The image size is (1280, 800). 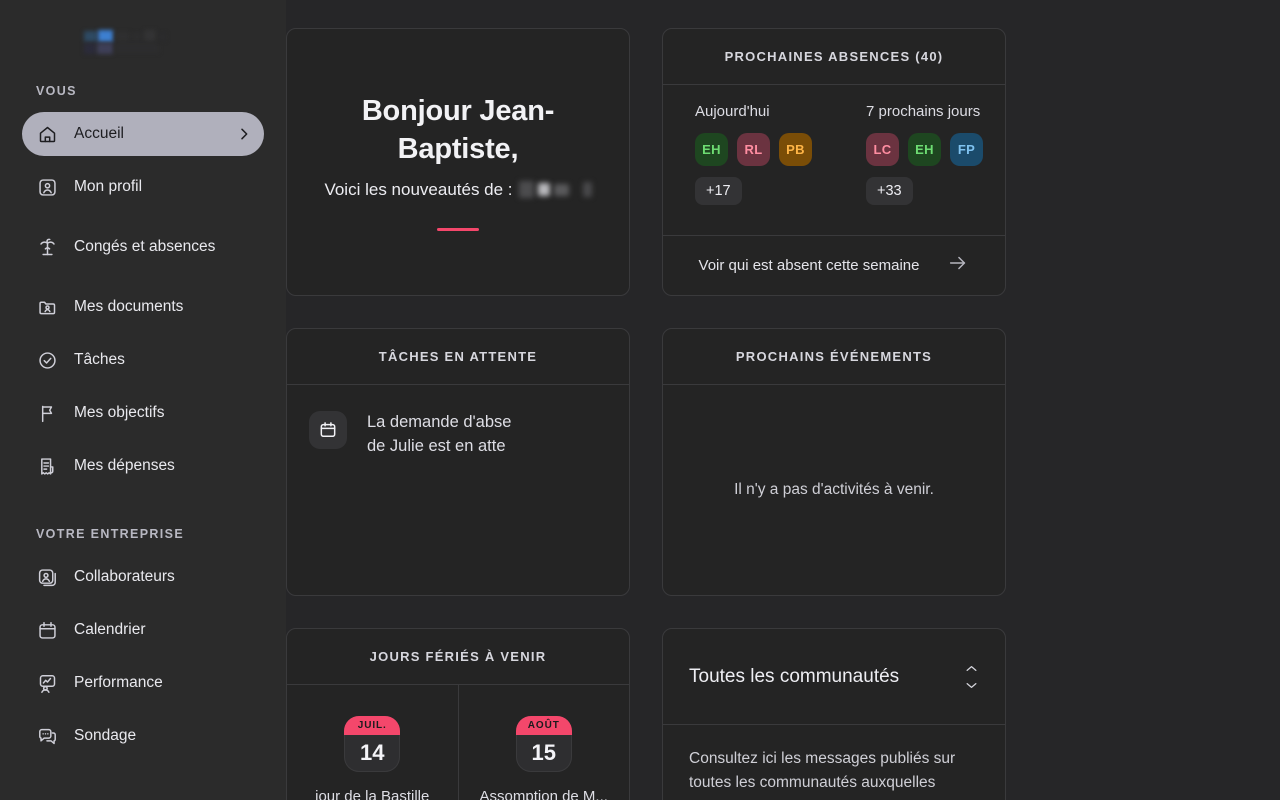 I want to click on sidebar-item-mon-profil: Mon profil, so click(x=143, y=187).